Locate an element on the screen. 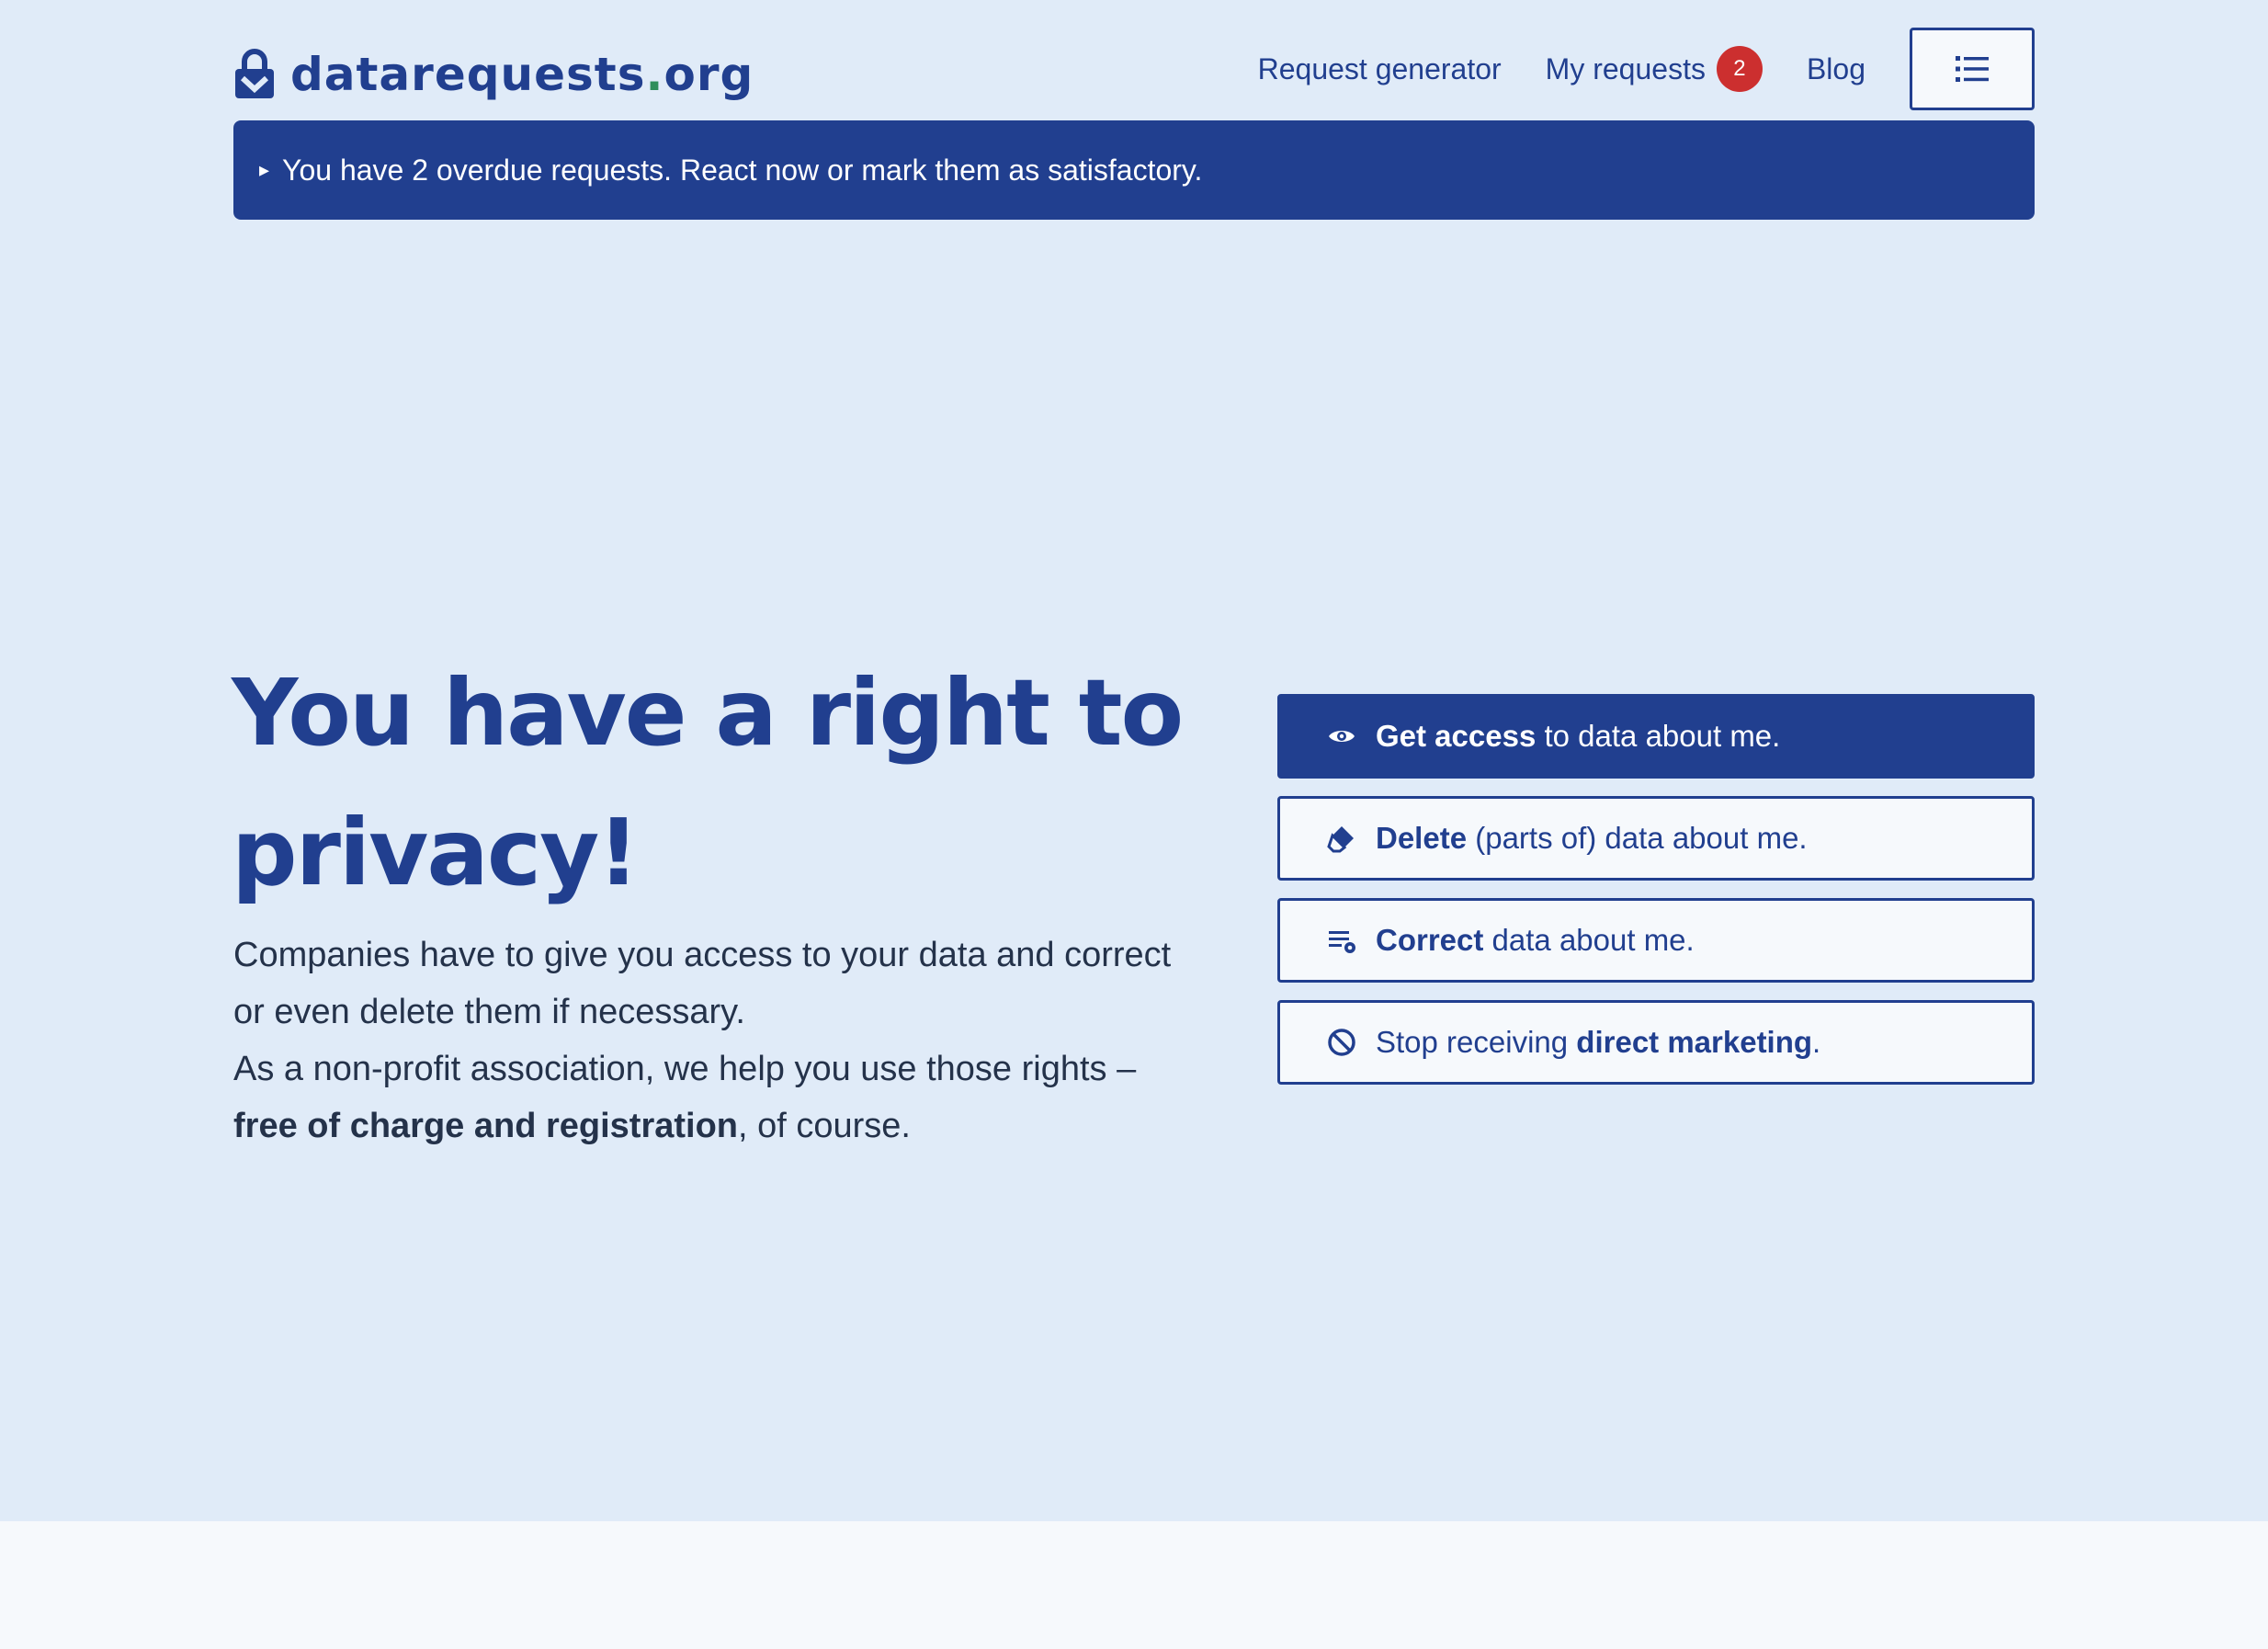  delete-data-button: Delete (parts of) data about me. is located at coordinates (1656, 838).